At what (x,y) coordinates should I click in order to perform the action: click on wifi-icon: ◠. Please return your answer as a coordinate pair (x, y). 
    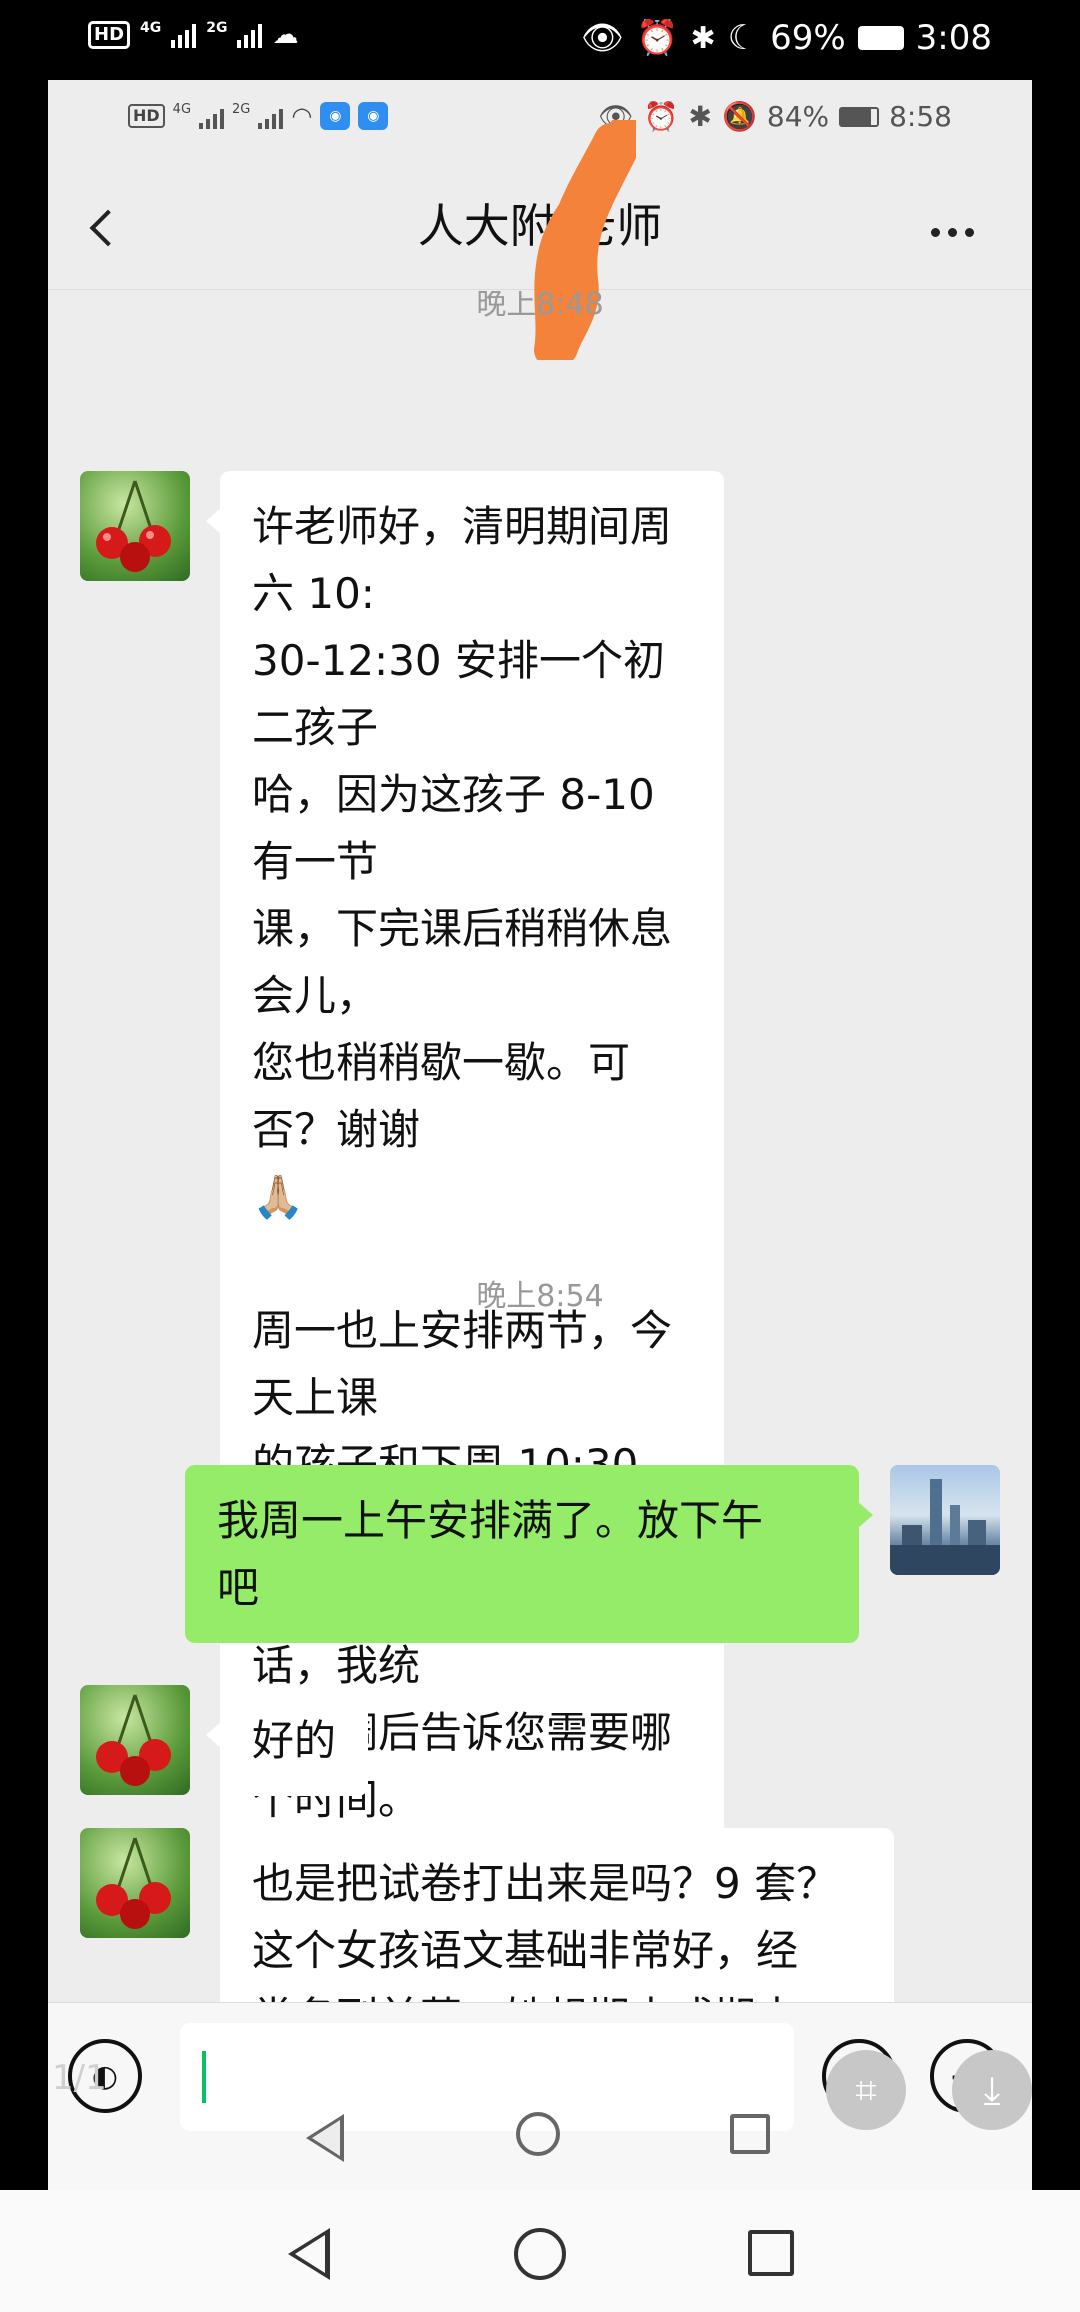
    Looking at the image, I should click on (302, 116).